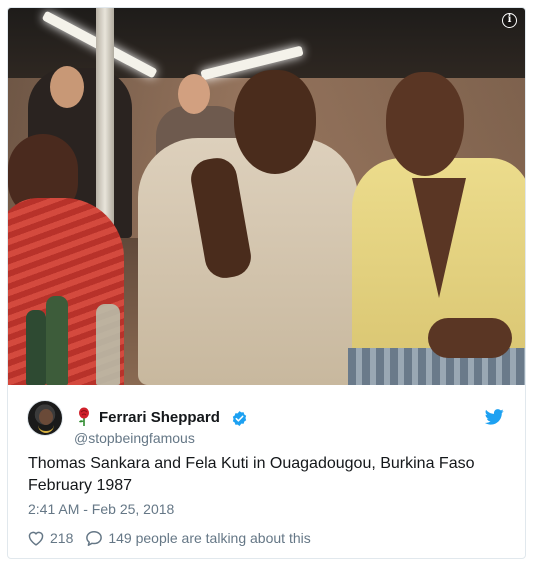 This screenshot has width=533, height=571. Describe the element at coordinates (275, 122) in the screenshot. I see `photo-man-left-head` at that location.